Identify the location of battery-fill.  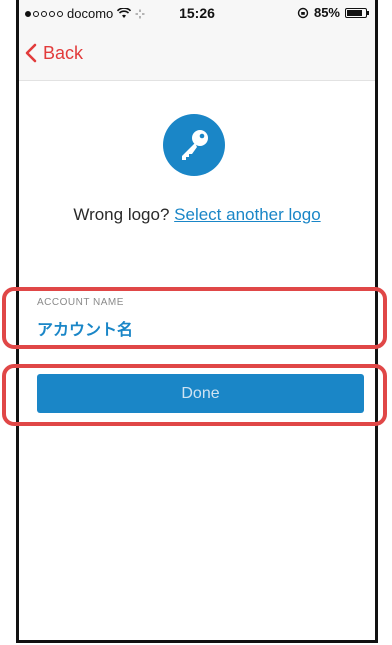
(355, 12).